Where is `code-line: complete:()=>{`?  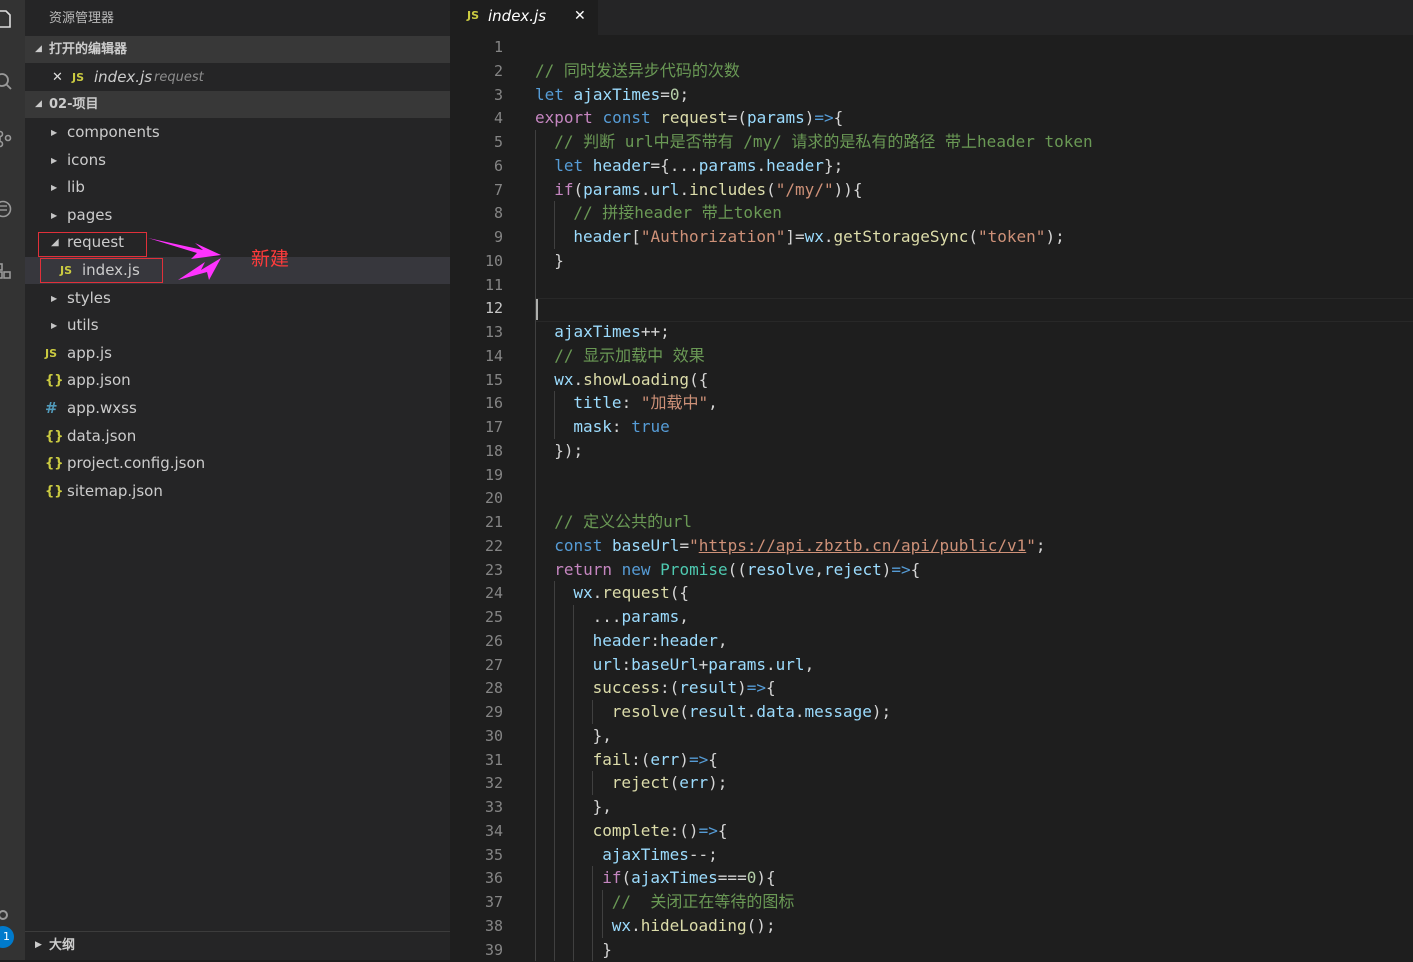
code-line: complete:()=>{ is located at coordinates (660, 831).